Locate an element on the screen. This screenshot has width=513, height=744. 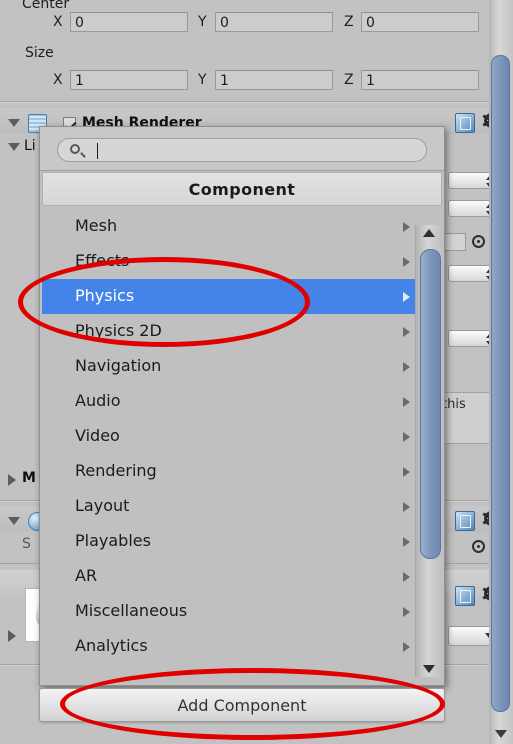
menu-item-mesh: Mesh is located at coordinates (242, 226).